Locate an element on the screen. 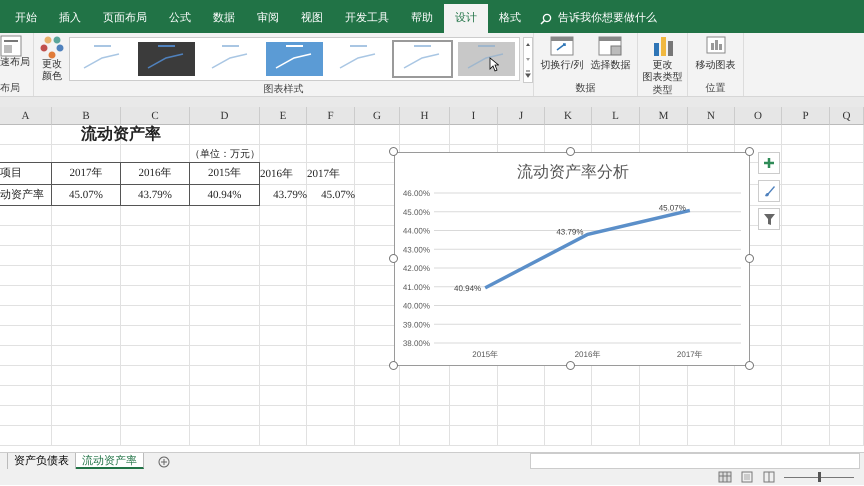 This screenshot has height=486, width=864. select-data-button: 选择数据 is located at coordinates (610, 53).